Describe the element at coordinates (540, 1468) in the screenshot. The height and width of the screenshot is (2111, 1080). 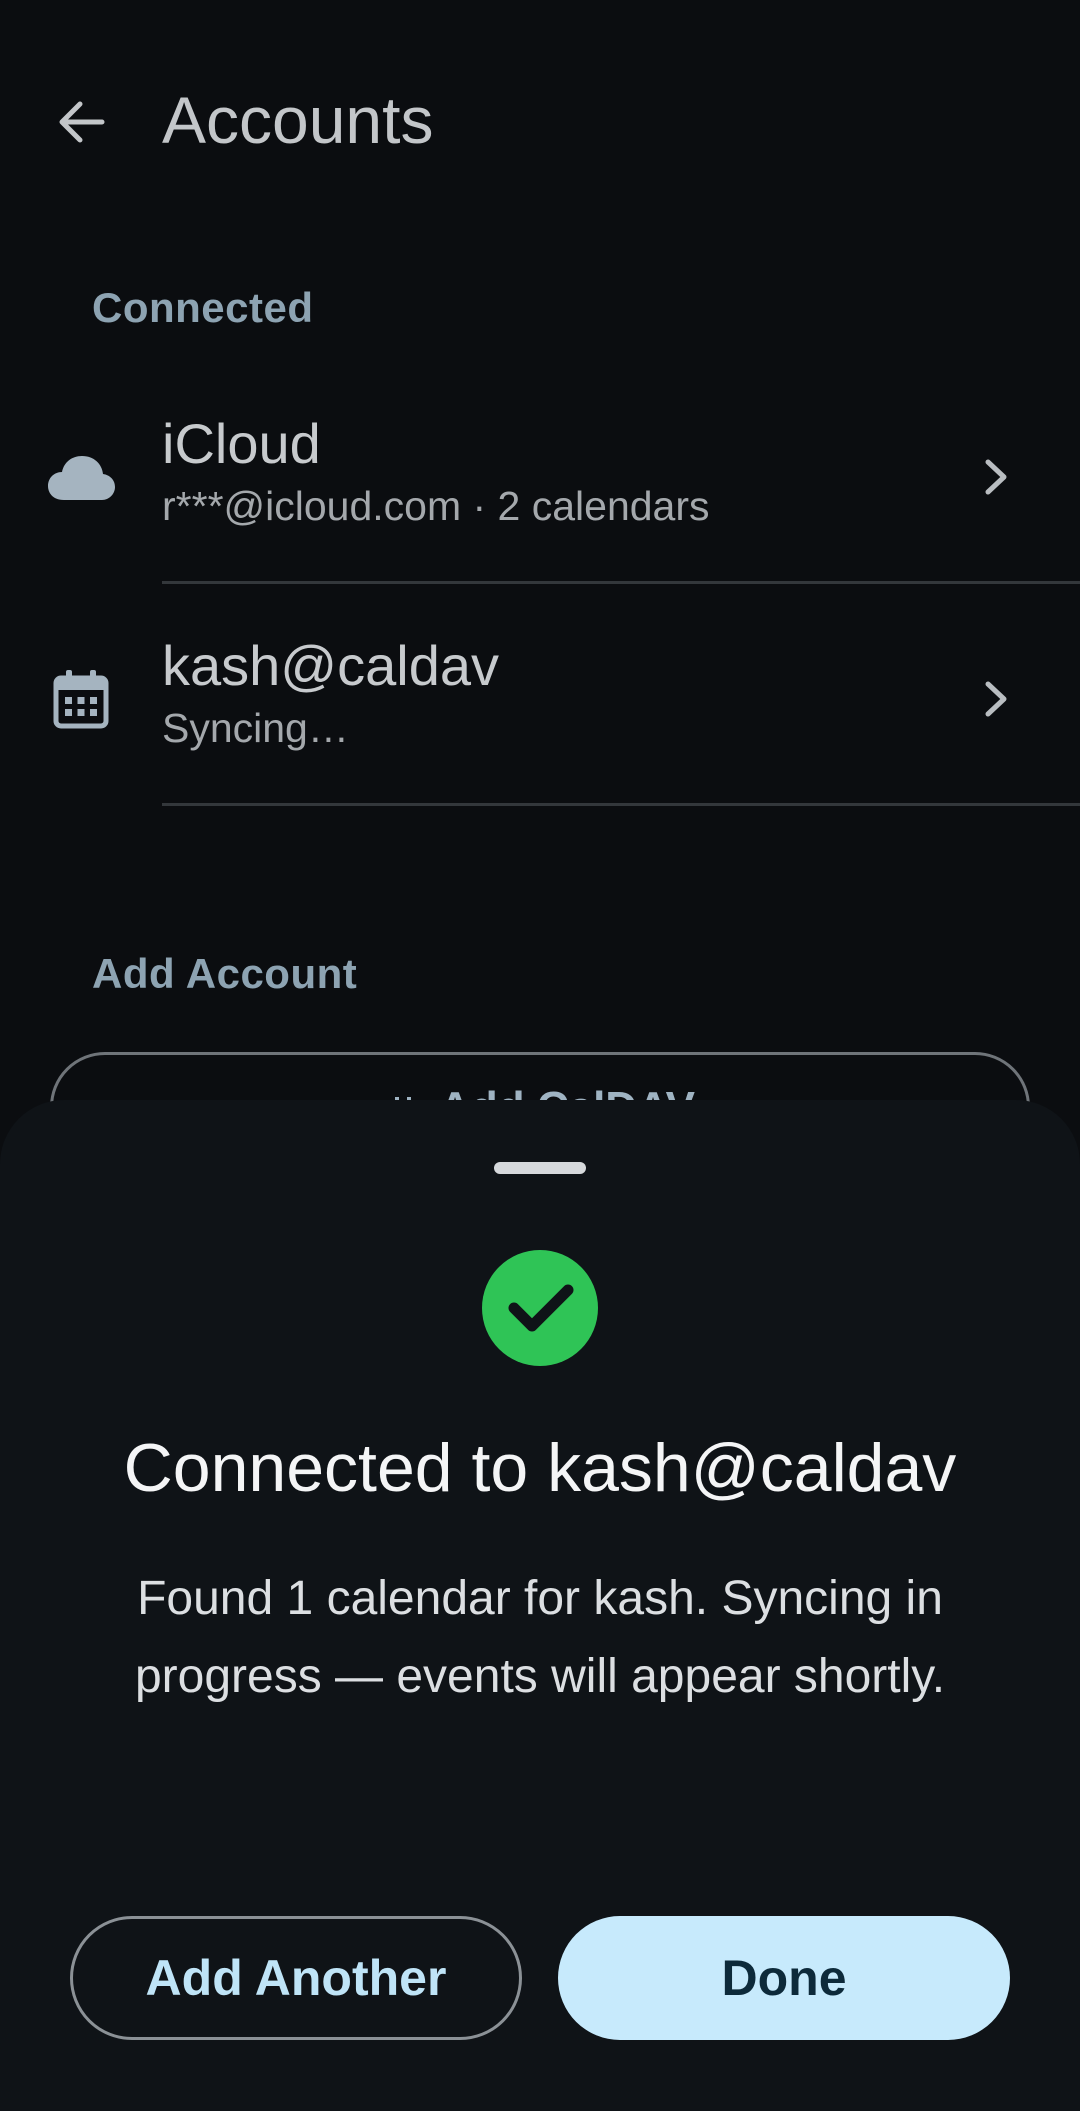
I see `sheet-title: Connected to kash@caldav` at that location.